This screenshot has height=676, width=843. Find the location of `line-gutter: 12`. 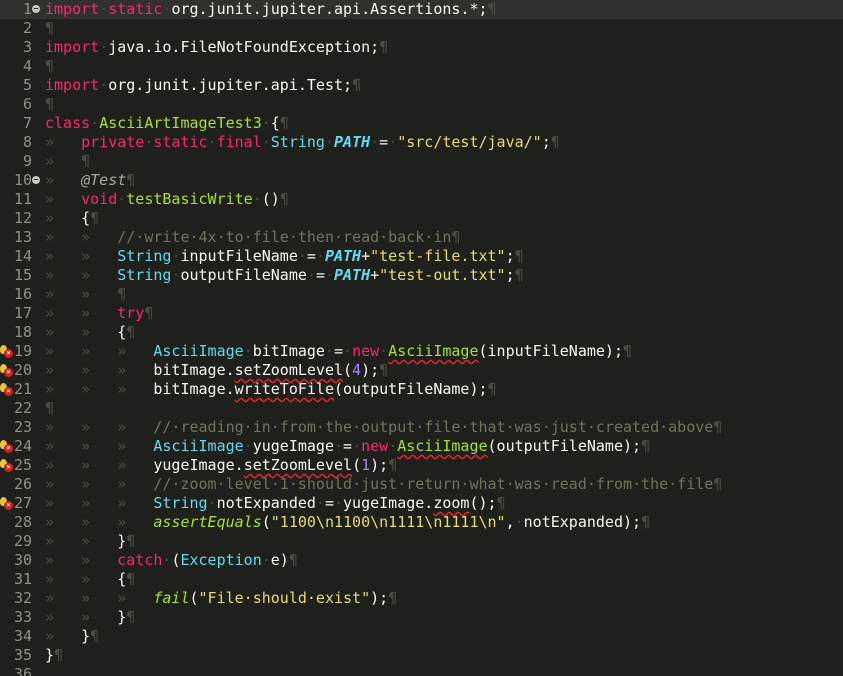

line-gutter: 12 is located at coordinates (22, 218).